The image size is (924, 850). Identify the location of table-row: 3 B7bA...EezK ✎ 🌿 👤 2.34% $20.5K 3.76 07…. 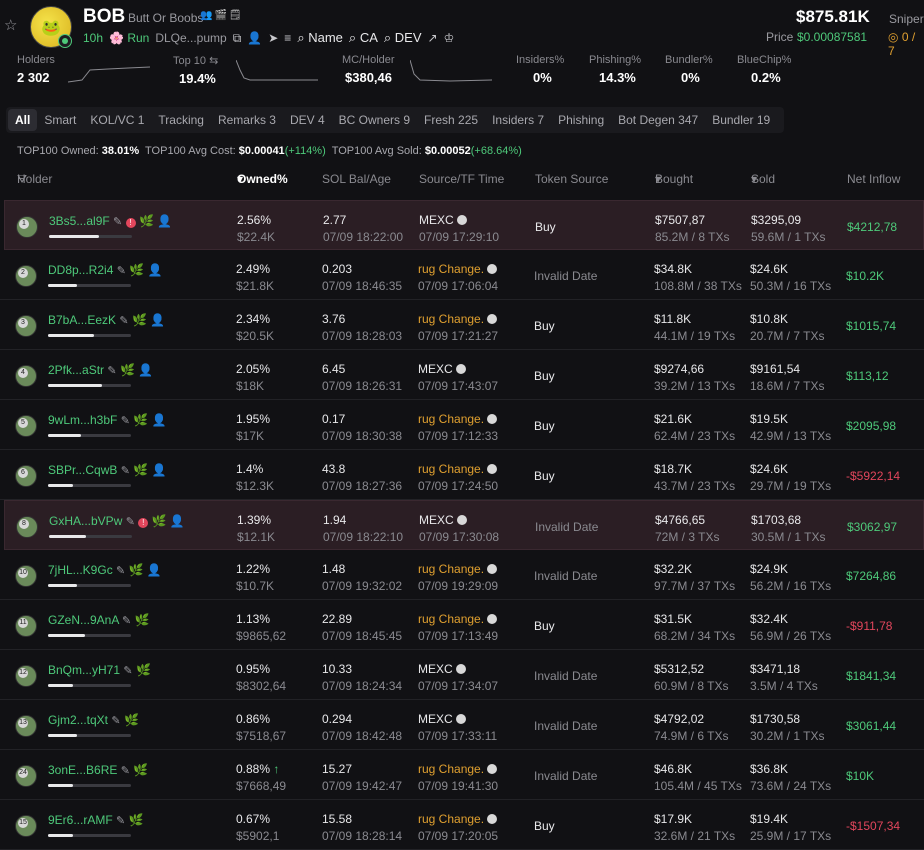
(462, 325).